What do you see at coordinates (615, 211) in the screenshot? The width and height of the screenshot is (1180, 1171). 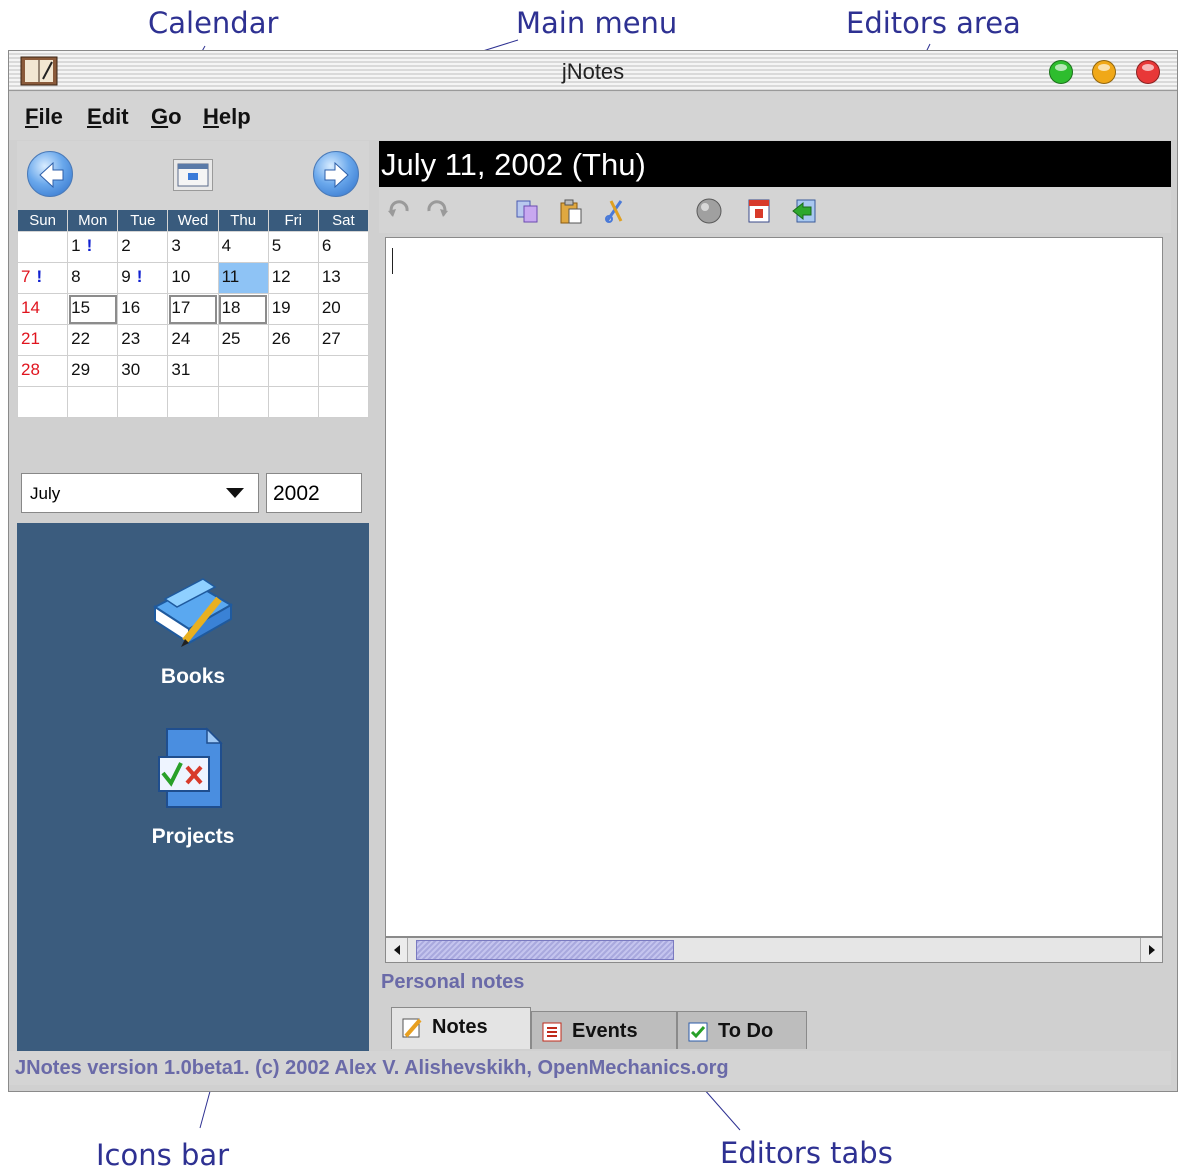 I see `cut-icon` at bounding box center [615, 211].